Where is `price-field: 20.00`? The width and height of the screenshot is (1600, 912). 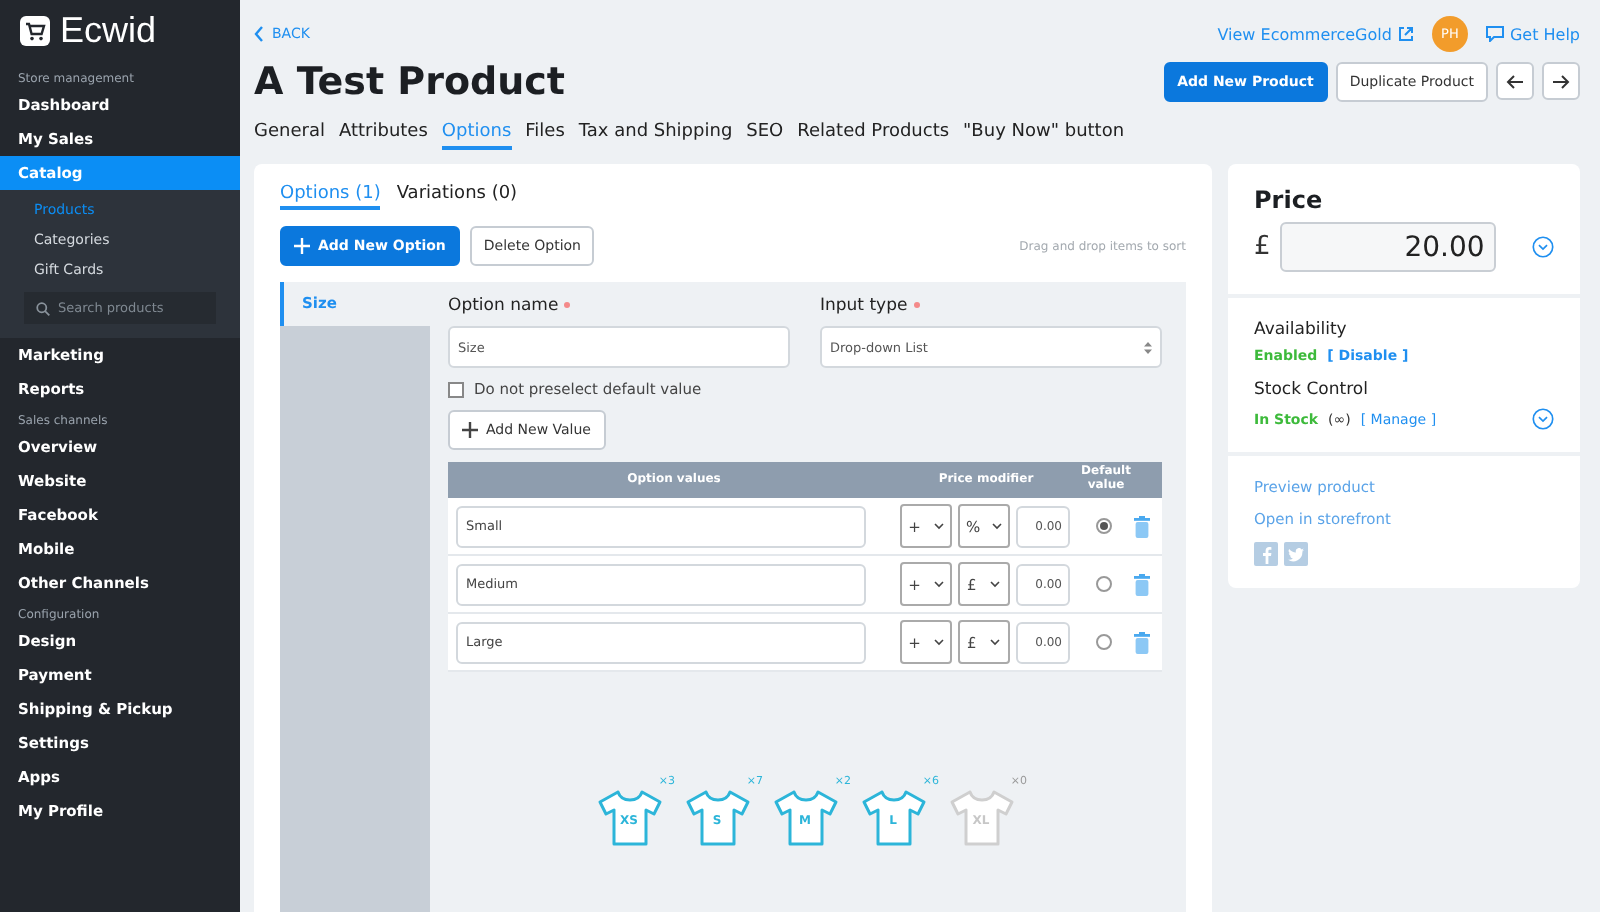 price-field: 20.00 is located at coordinates (1388, 247).